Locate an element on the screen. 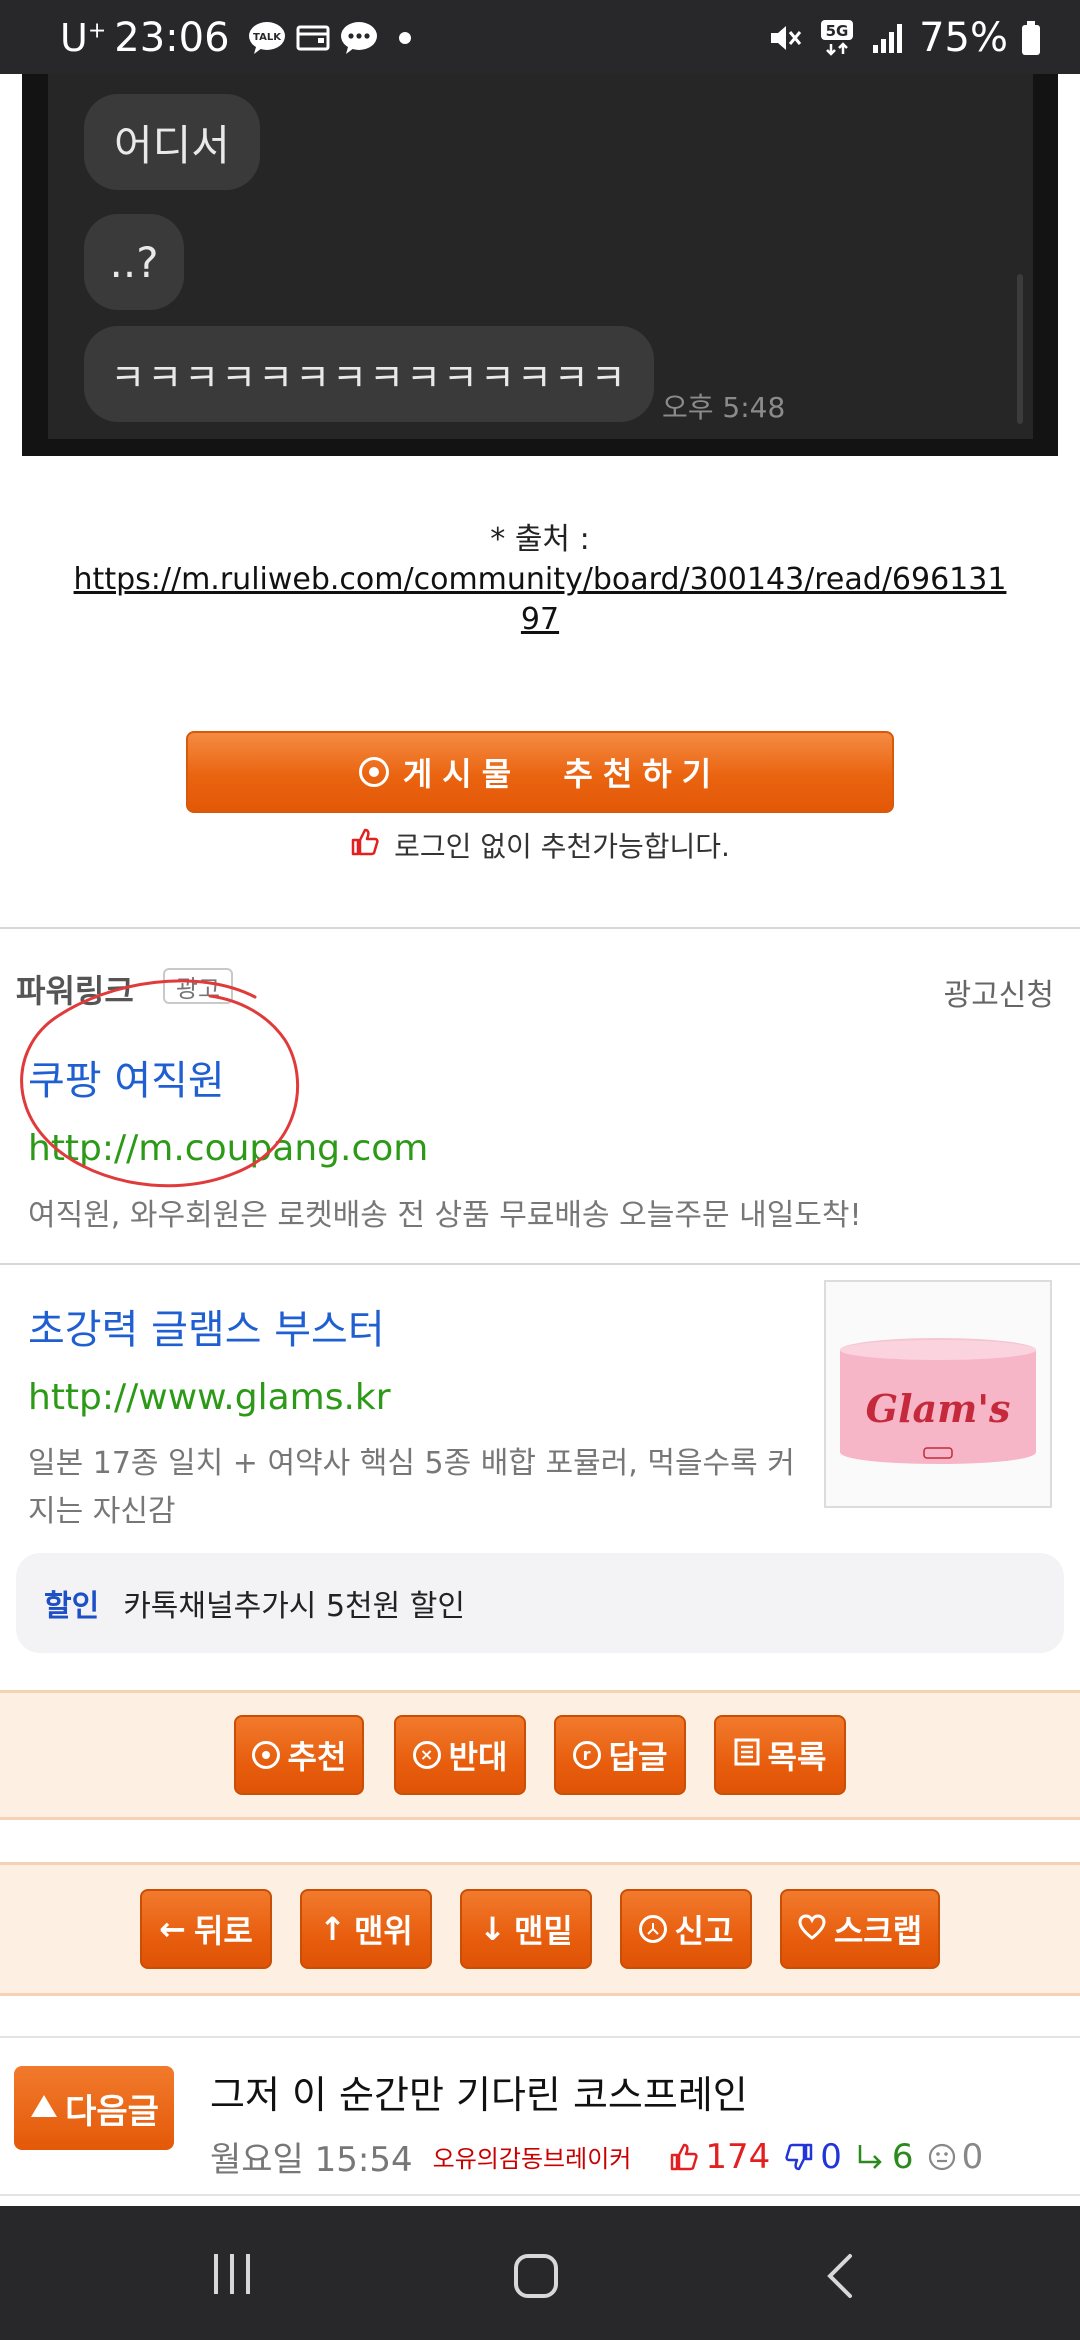  mute-icon is located at coordinates (786, 38).